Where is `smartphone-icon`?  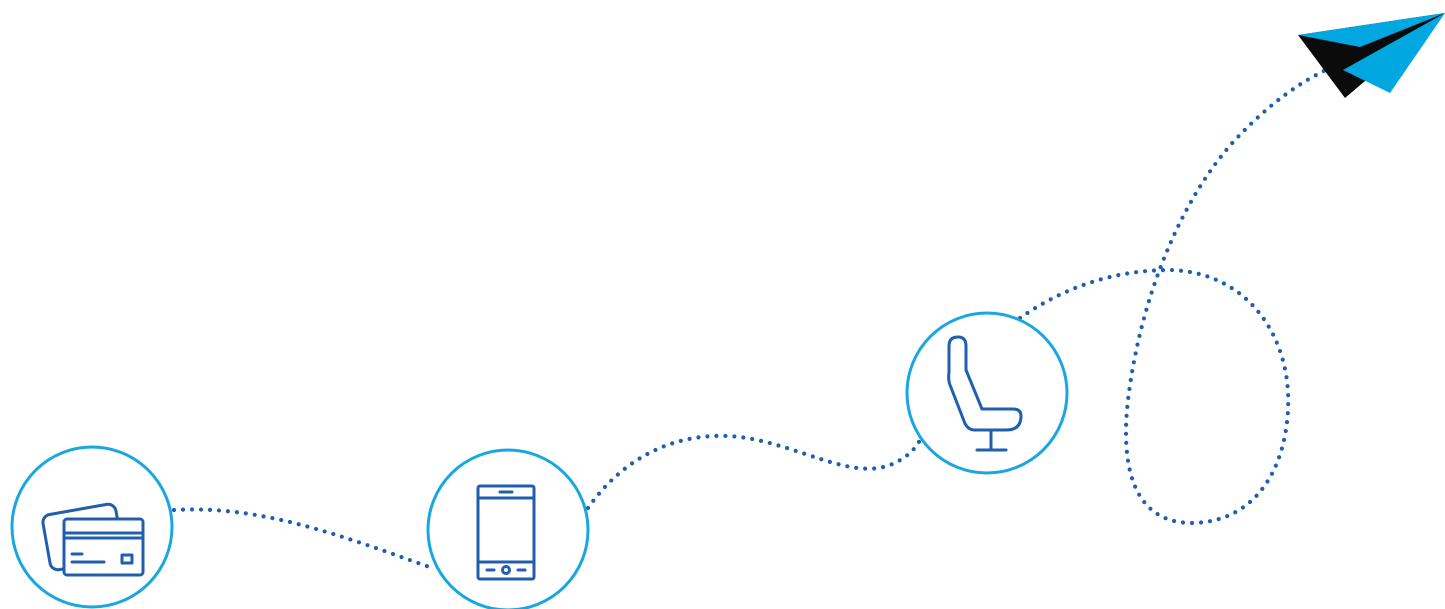
smartphone-icon is located at coordinates (506, 532).